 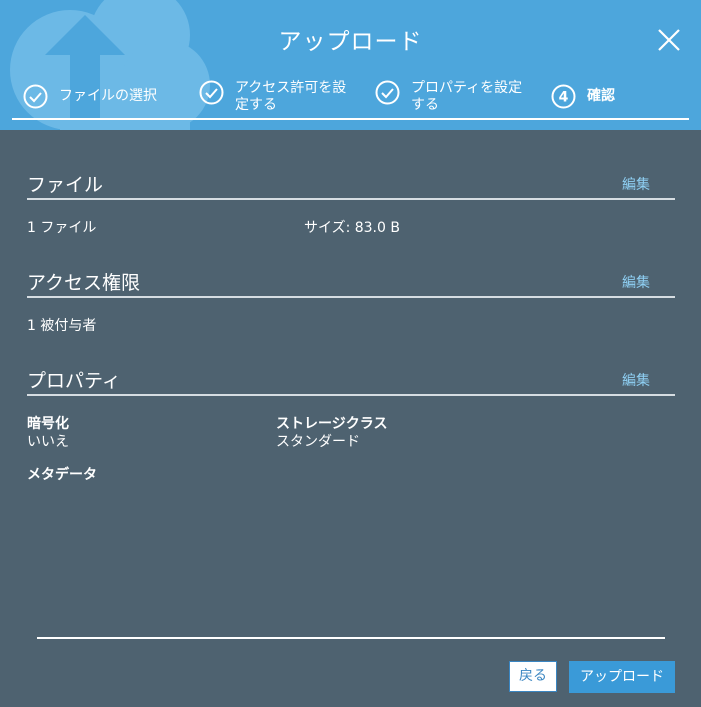 What do you see at coordinates (636, 282) in the screenshot?
I see `edit-permissions-link: 編集` at bounding box center [636, 282].